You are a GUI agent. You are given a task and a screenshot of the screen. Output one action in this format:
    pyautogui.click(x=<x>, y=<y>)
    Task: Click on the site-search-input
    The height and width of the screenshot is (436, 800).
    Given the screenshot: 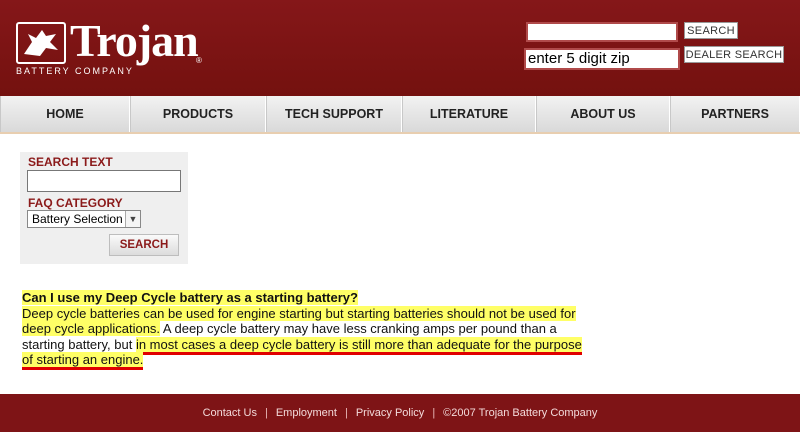 What is the action you would take?
    pyautogui.click(x=602, y=32)
    